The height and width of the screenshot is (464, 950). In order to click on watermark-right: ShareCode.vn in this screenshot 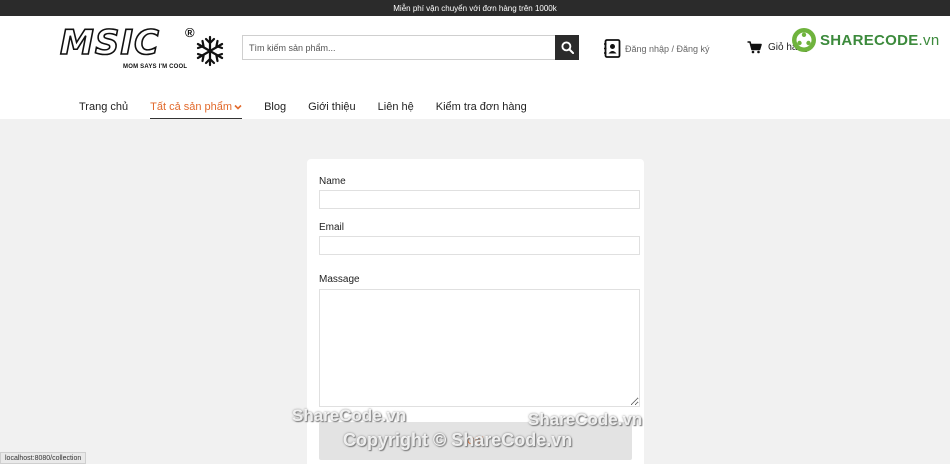, I will do `click(585, 419)`.